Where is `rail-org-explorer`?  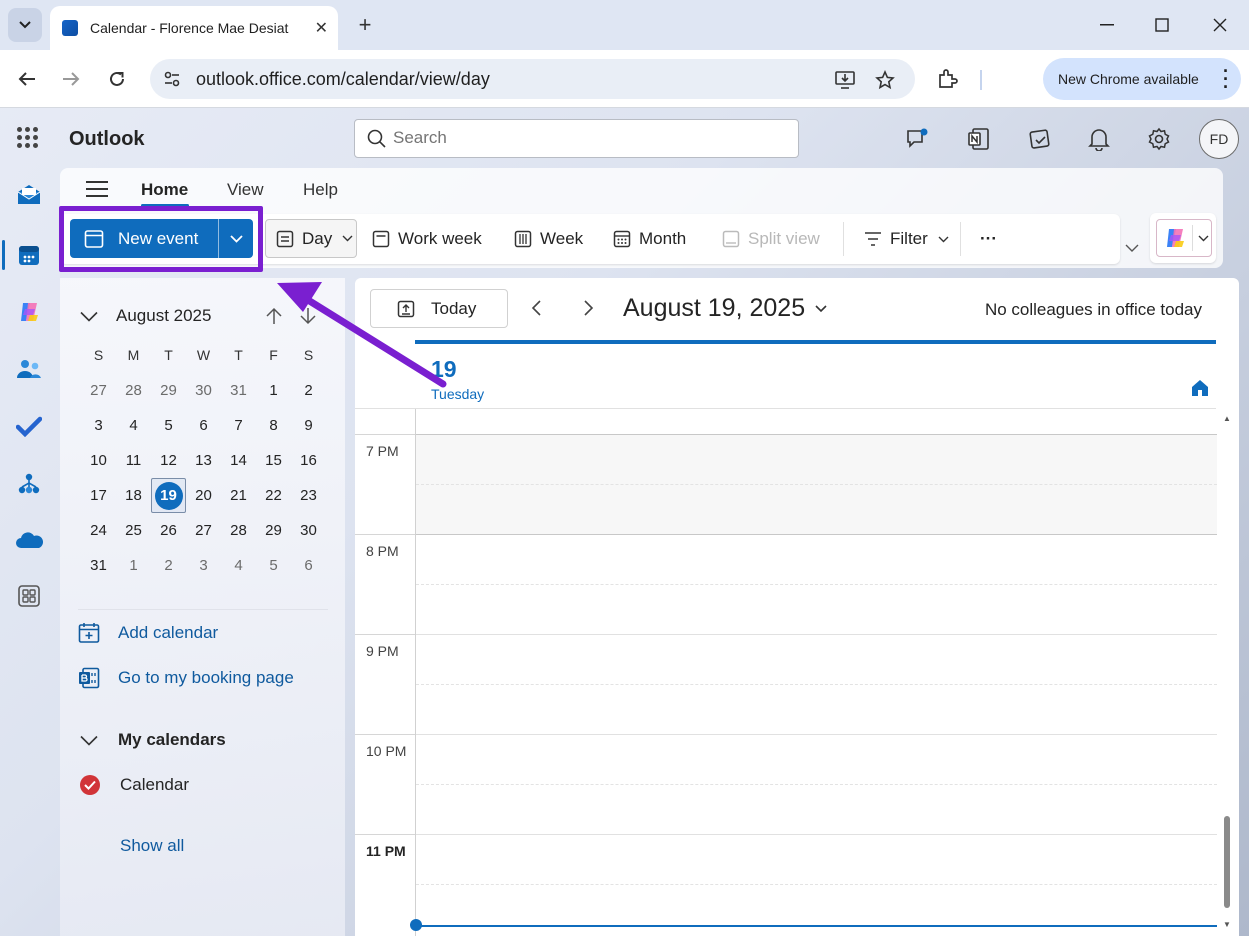
rail-org-explorer is located at coordinates (29, 484).